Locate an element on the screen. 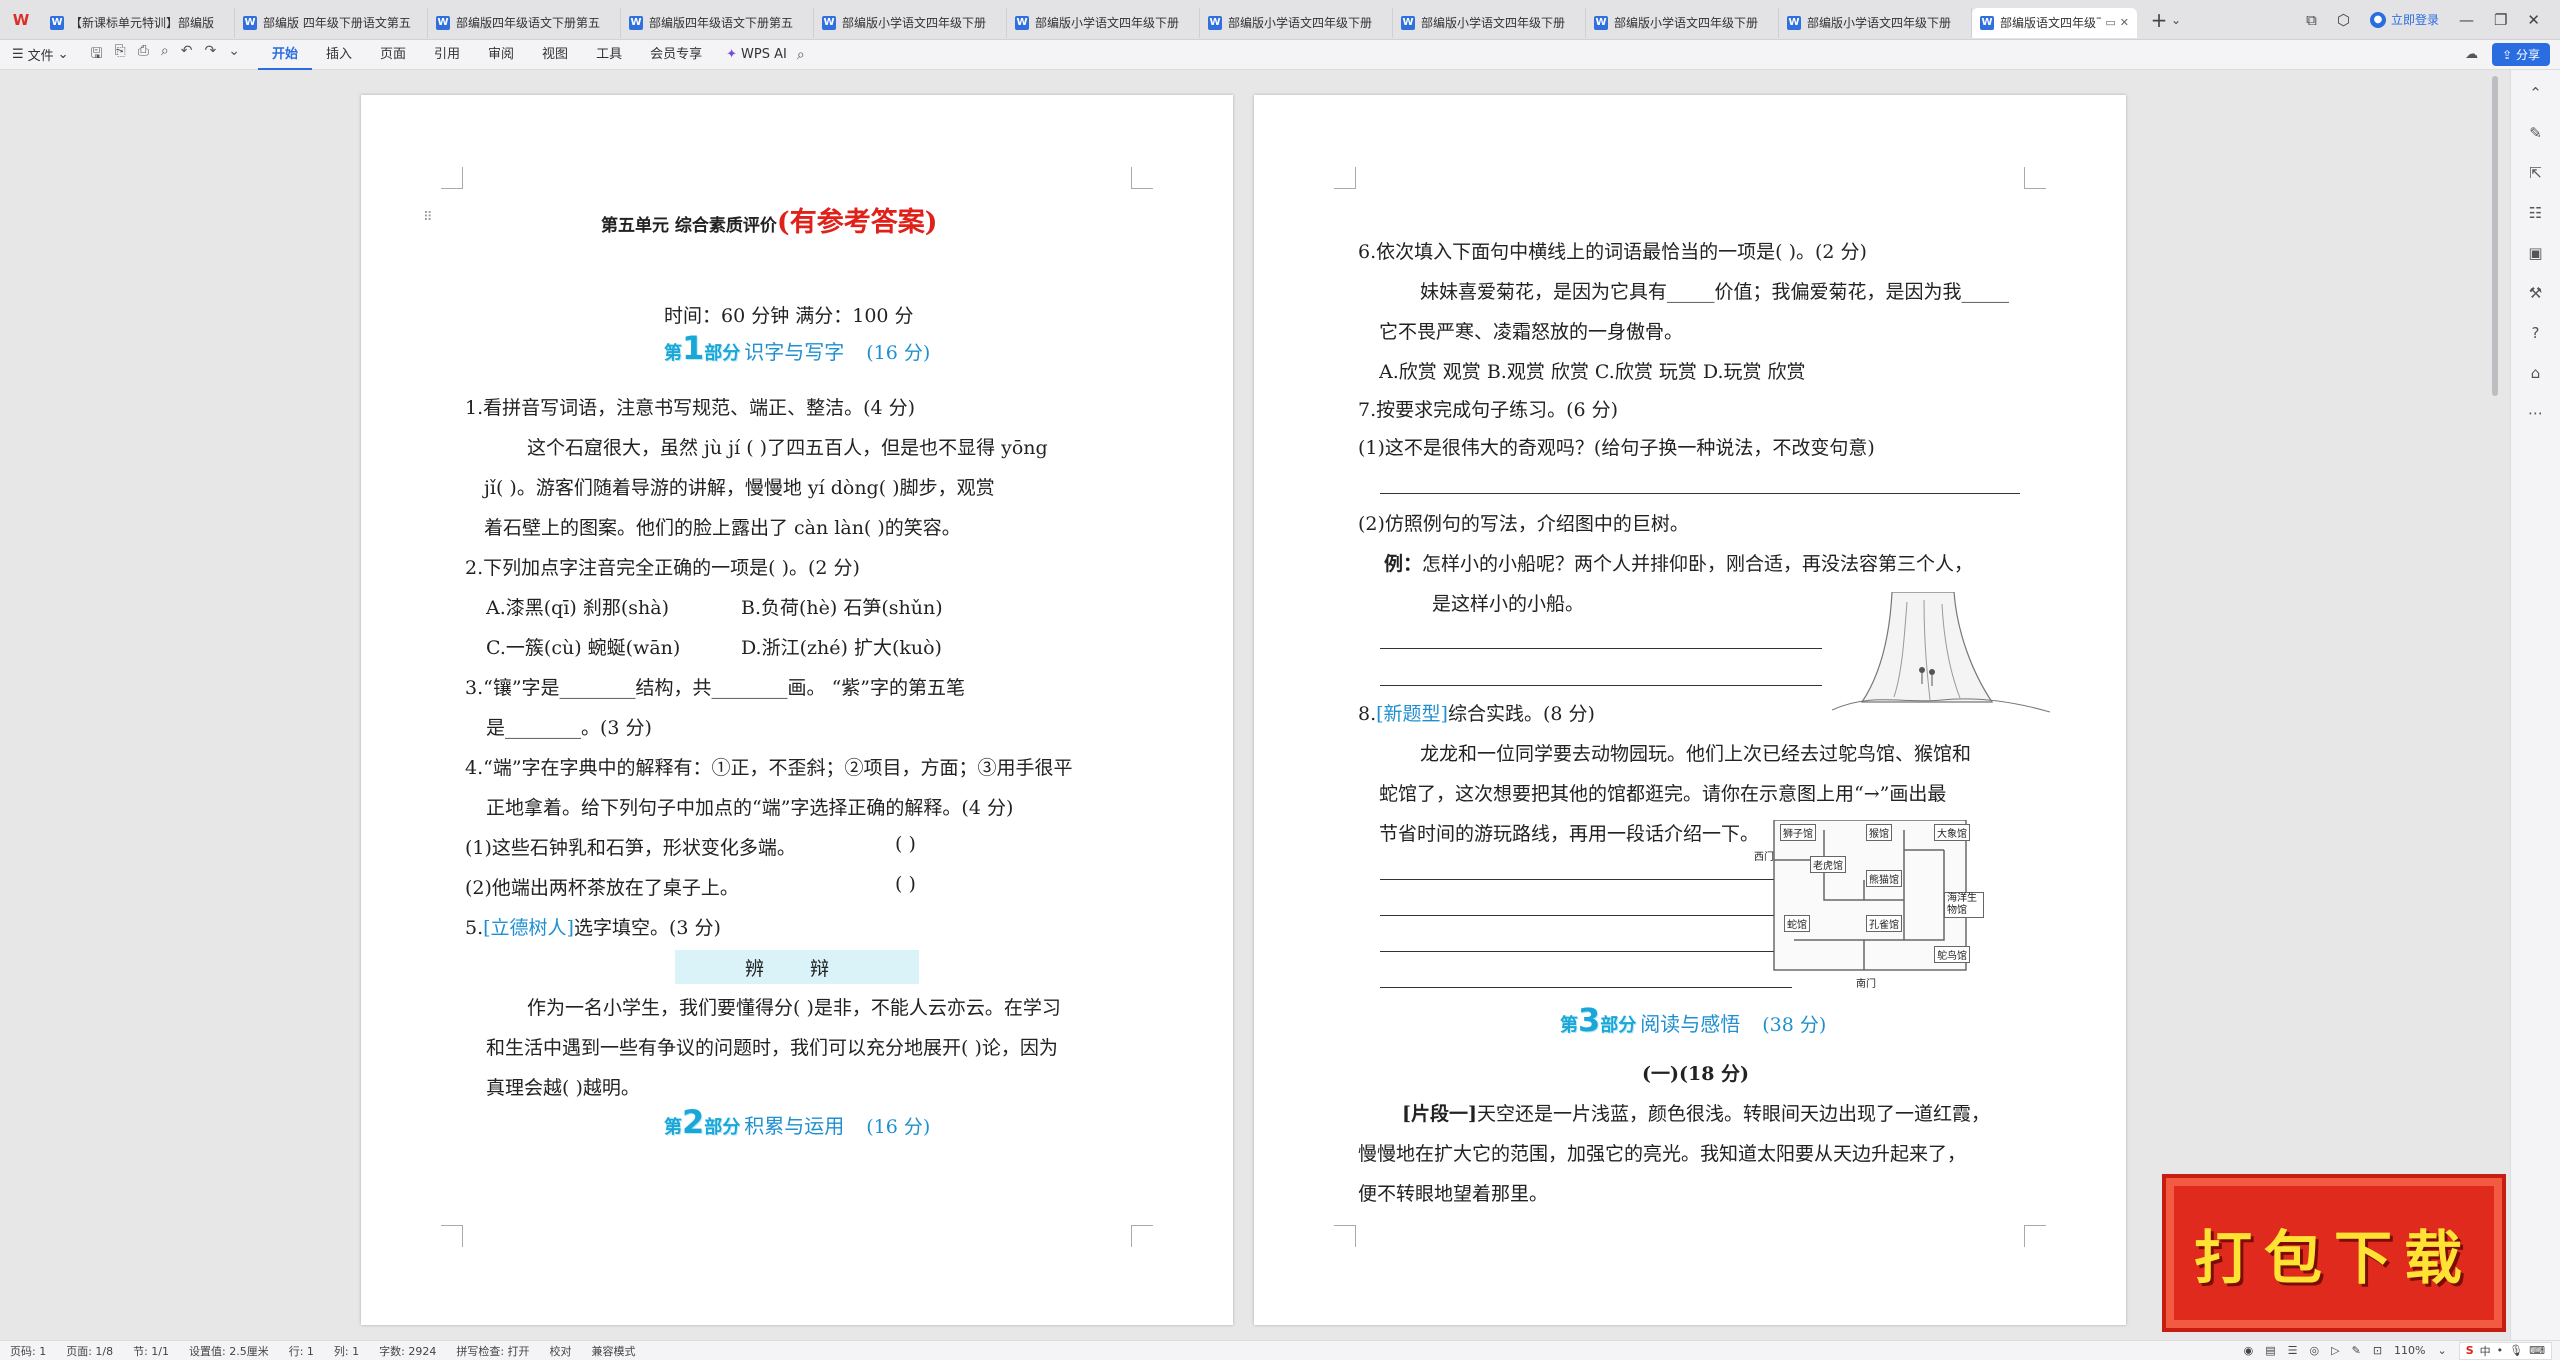 The height and width of the screenshot is (1360, 2560). status-proof: 校对 is located at coordinates (561, 1351).